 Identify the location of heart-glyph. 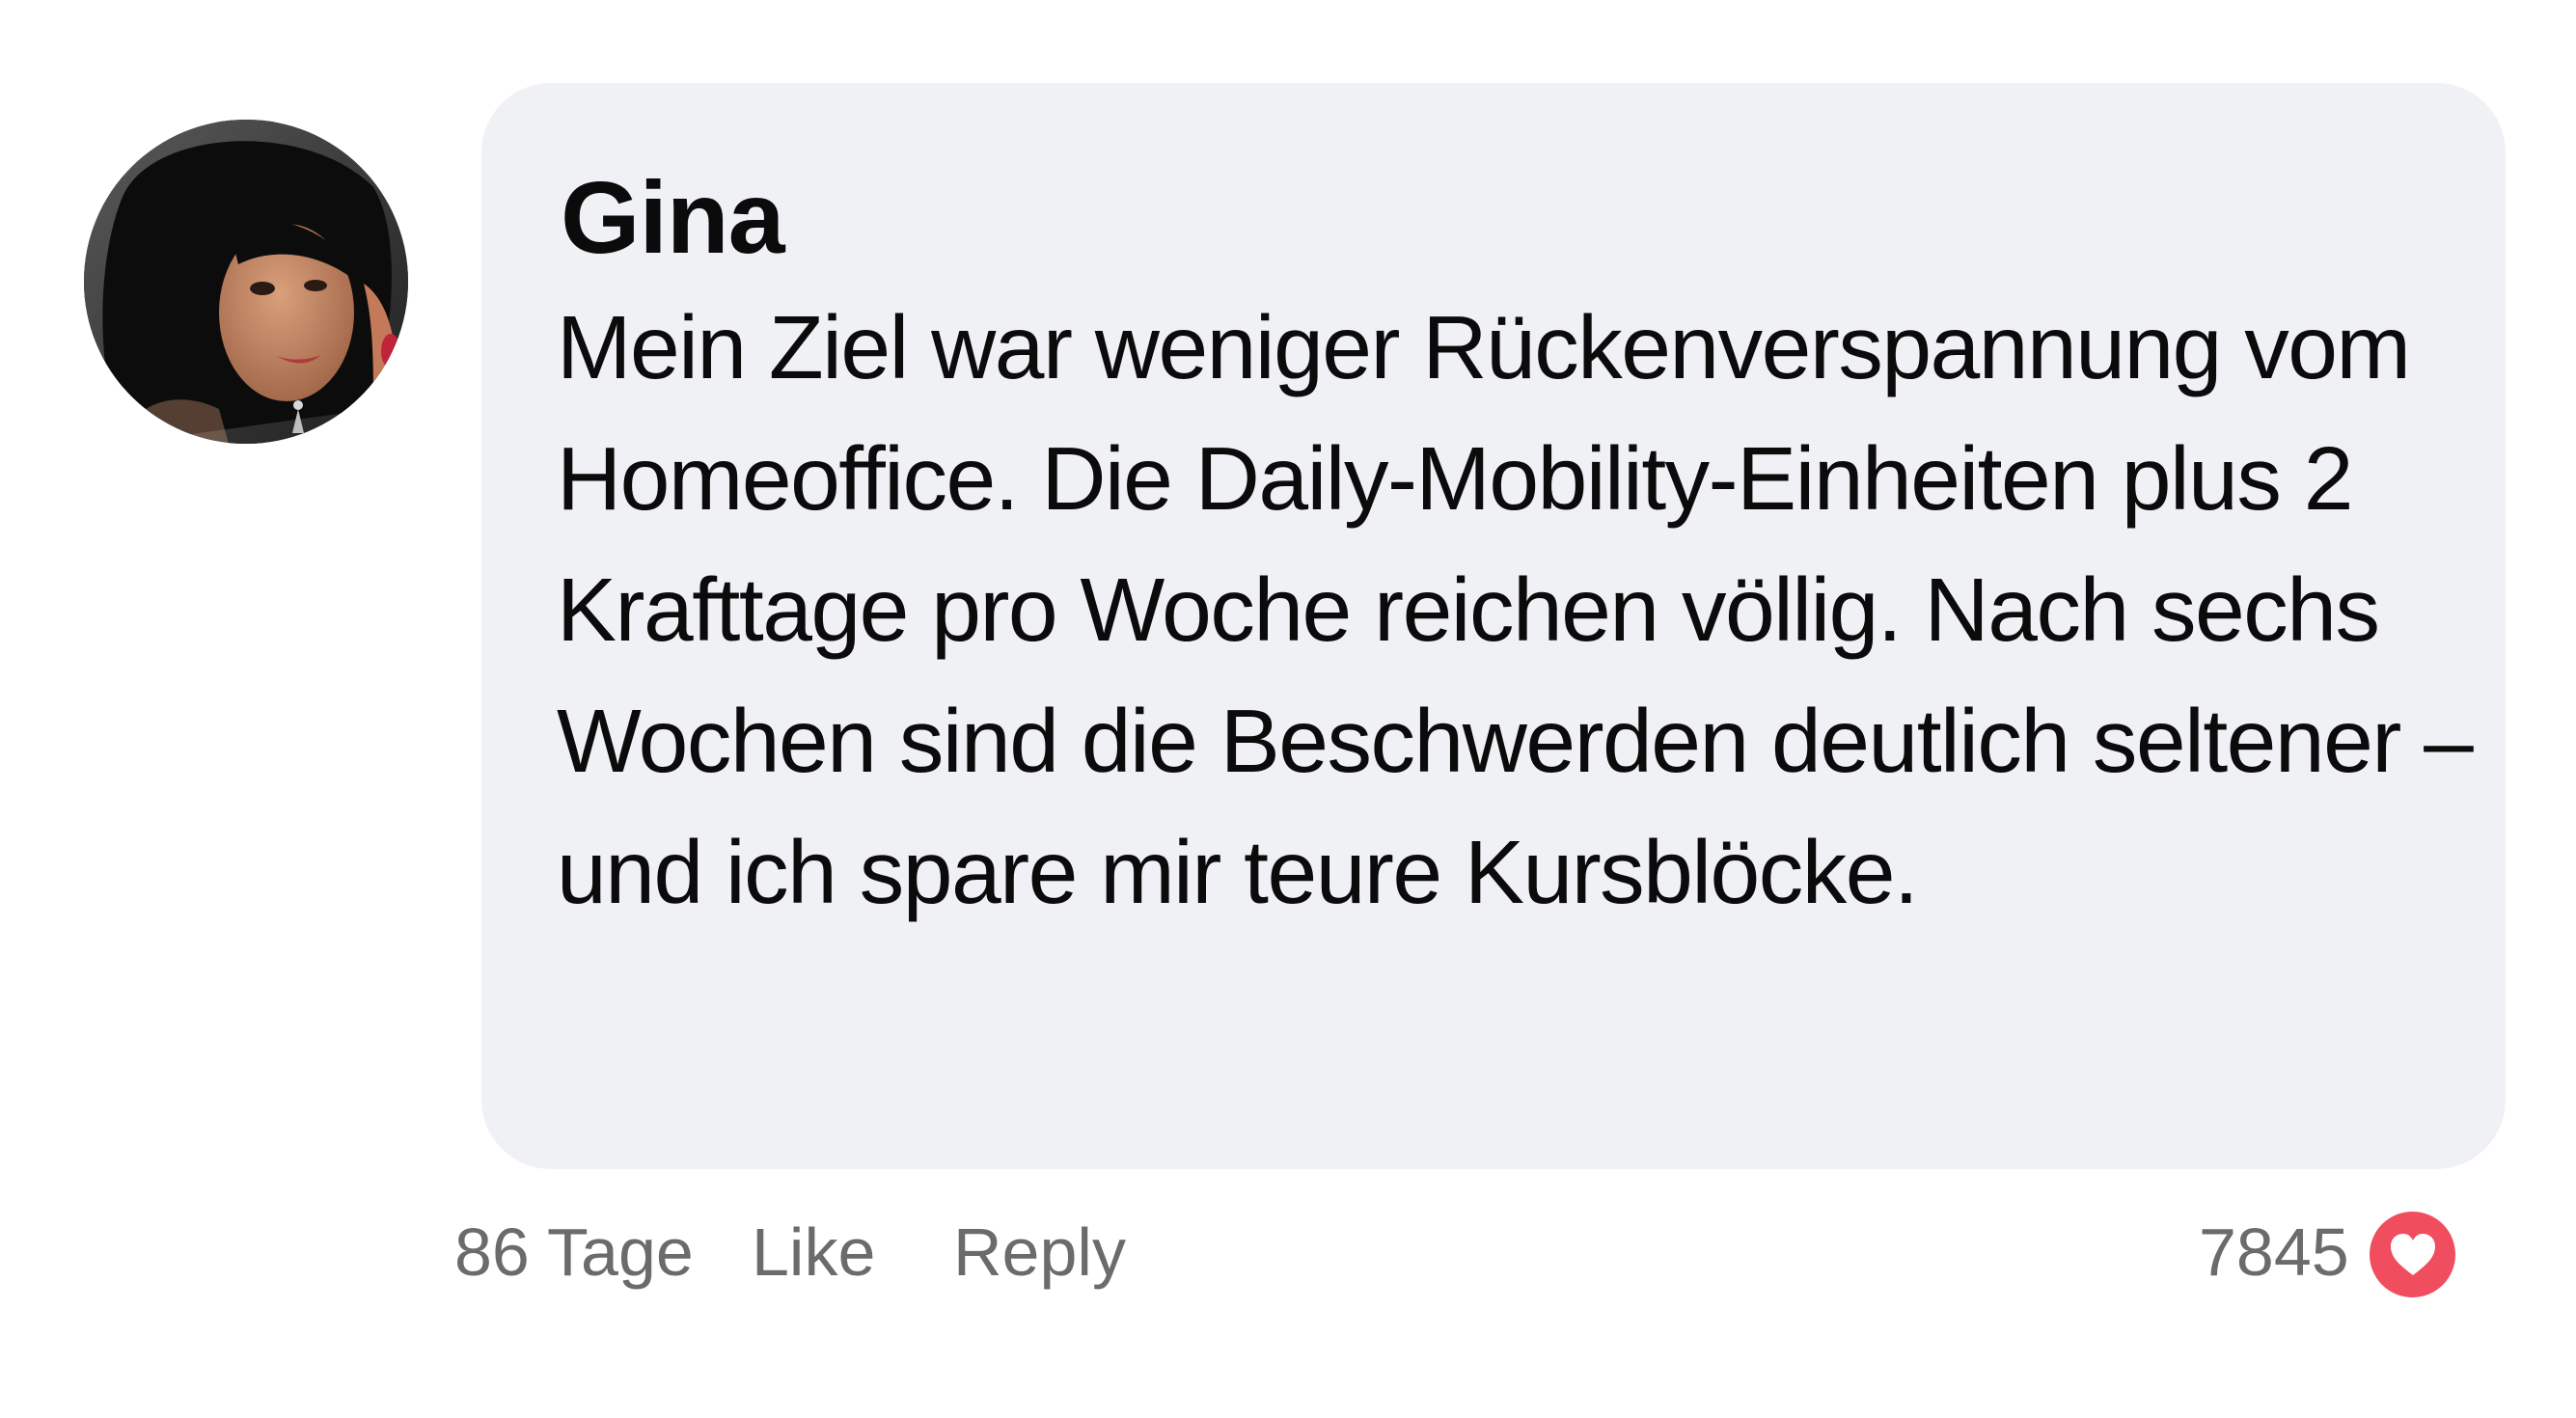
(2413, 1254).